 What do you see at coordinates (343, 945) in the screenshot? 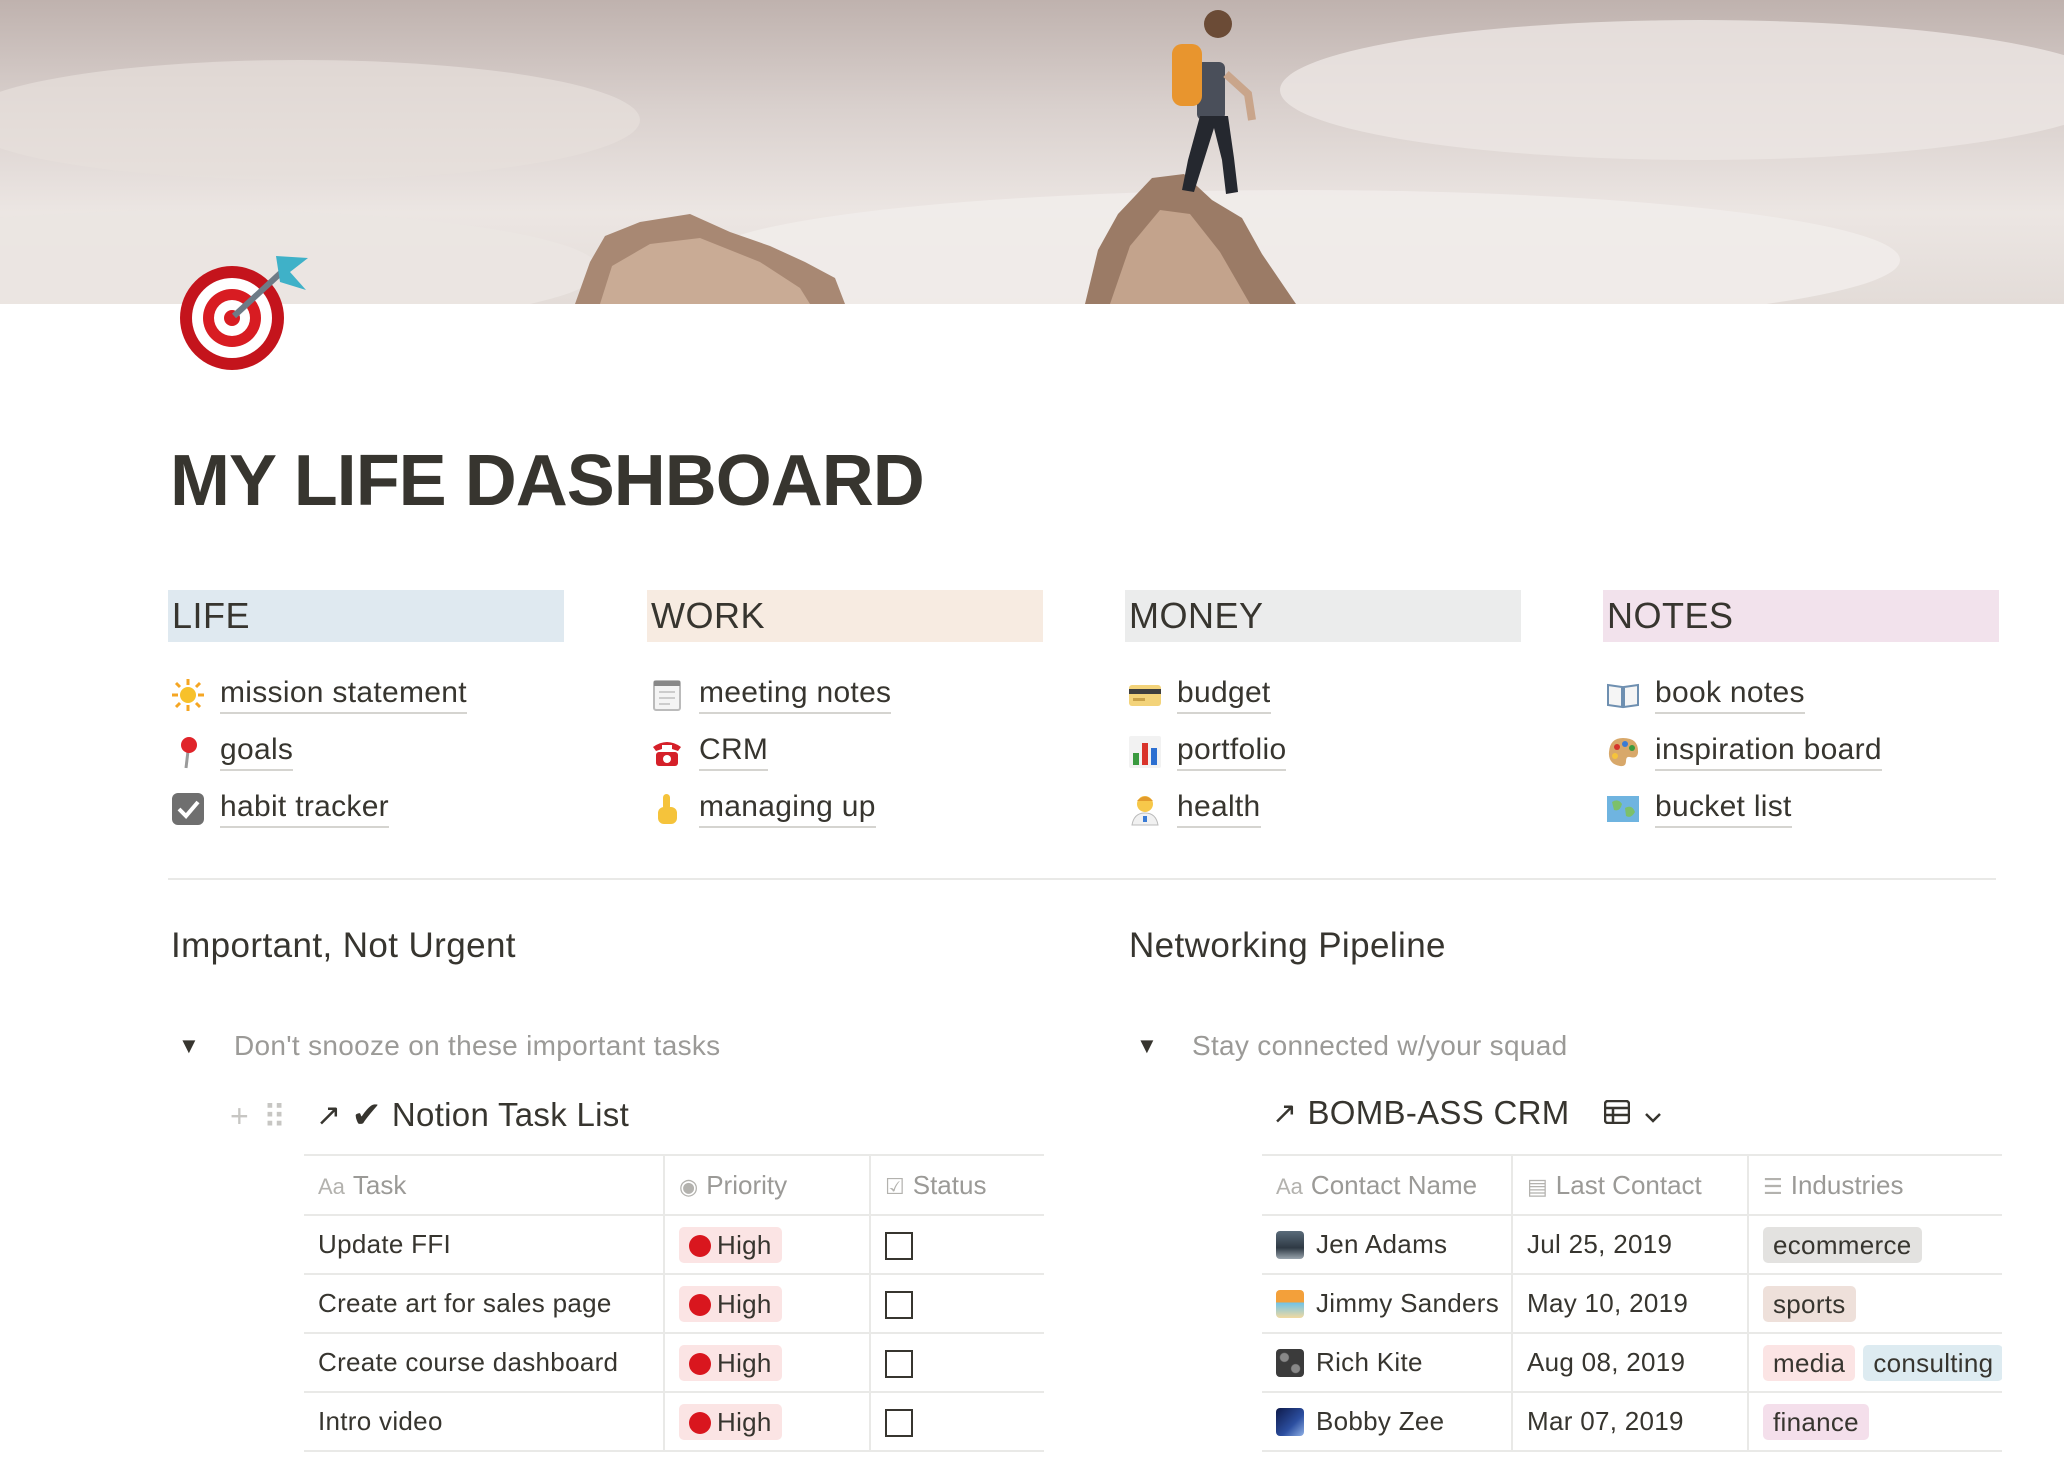
I see `section-title-important: Important, Not Urgent` at bounding box center [343, 945].